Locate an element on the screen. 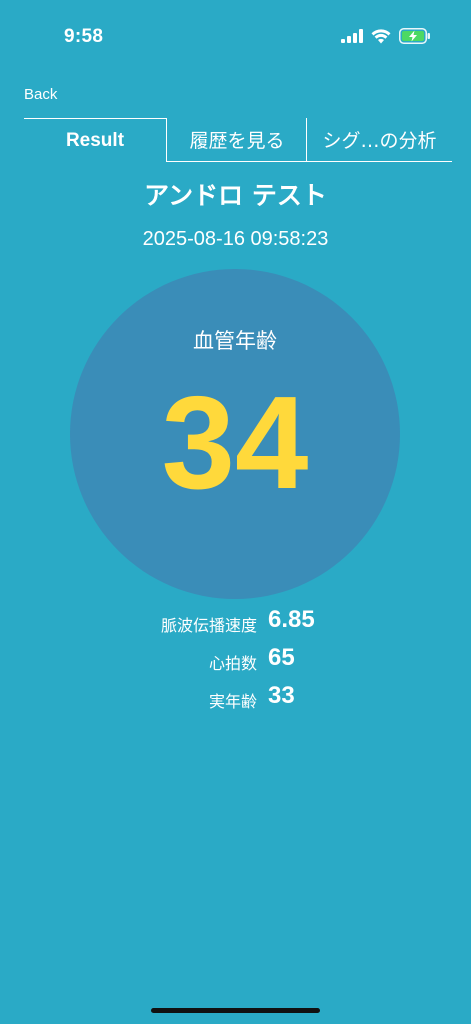  metric-value: 6.85 is located at coordinates (291, 619).